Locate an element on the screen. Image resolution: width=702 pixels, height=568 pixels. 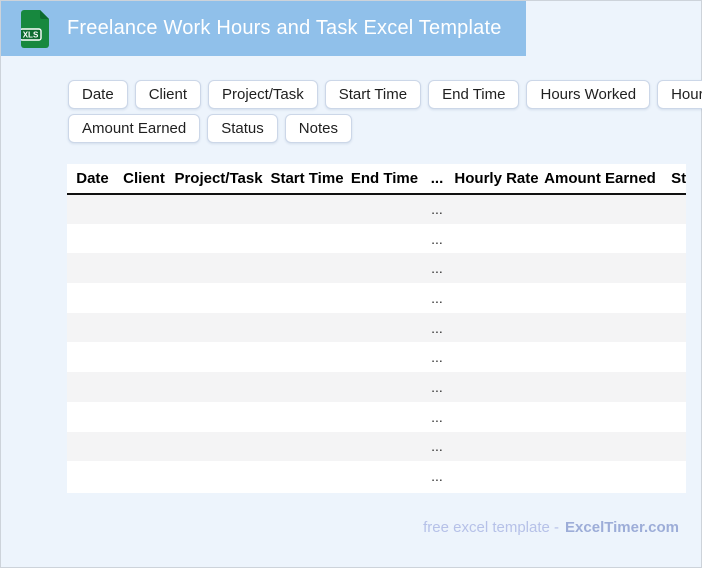
chip-hourly-rate: Hourly Rate is located at coordinates (679, 94).